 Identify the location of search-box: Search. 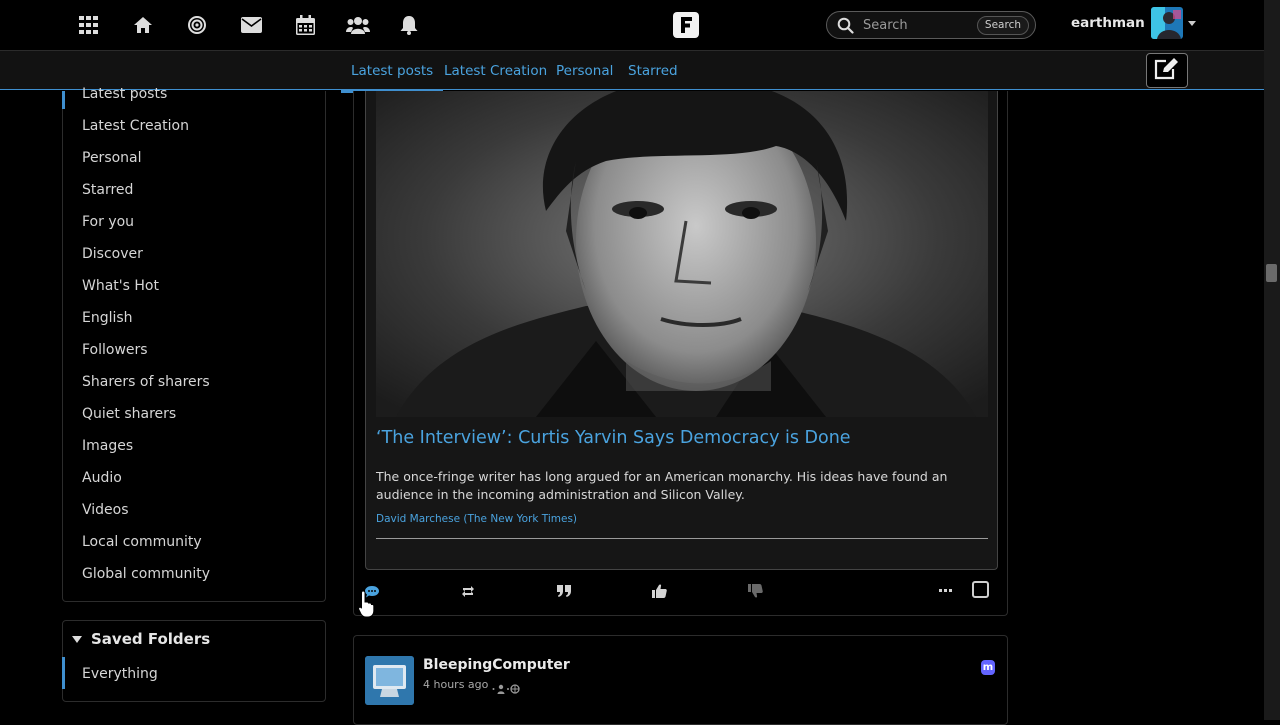
(931, 25).